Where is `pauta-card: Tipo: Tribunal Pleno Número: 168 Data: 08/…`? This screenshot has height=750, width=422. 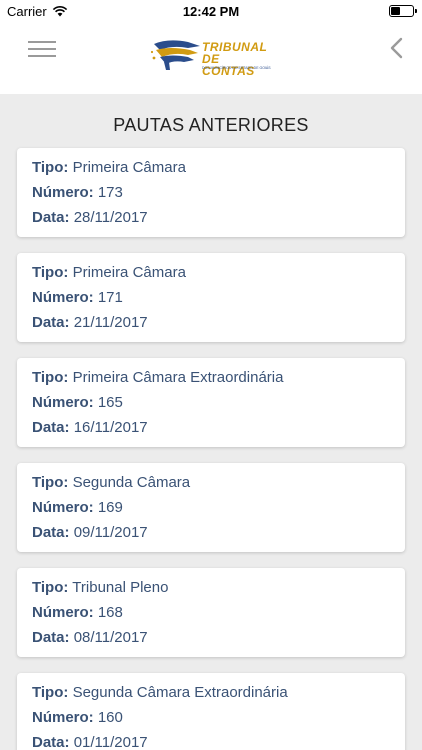
pauta-card: Tipo: Tribunal Pleno Número: 168 Data: 08/… is located at coordinates (211, 612).